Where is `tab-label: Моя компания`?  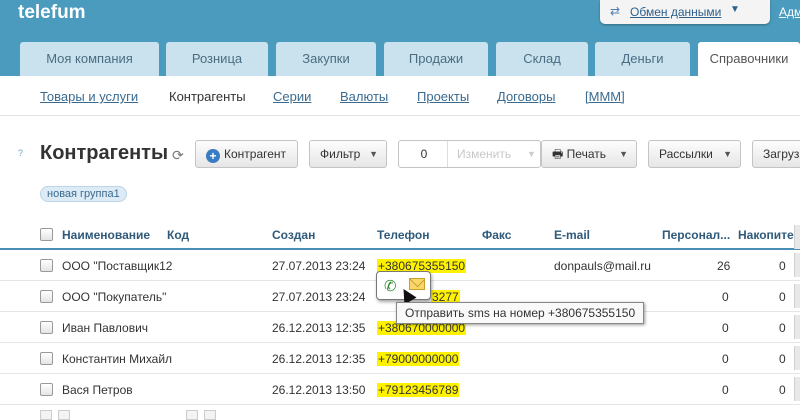
tab-label: Моя компания is located at coordinates (89, 58).